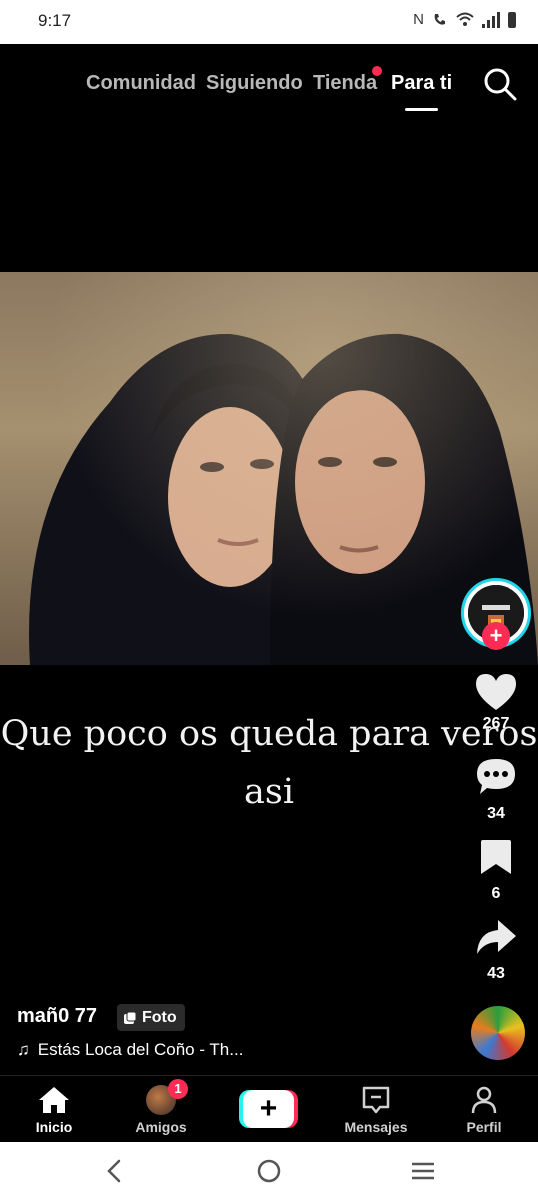 Image resolution: width=538 pixels, height=1200 pixels. What do you see at coordinates (161, 1109) in the screenshot?
I see `nav-amigos: Amigos` at bounding box center [161, 1109].